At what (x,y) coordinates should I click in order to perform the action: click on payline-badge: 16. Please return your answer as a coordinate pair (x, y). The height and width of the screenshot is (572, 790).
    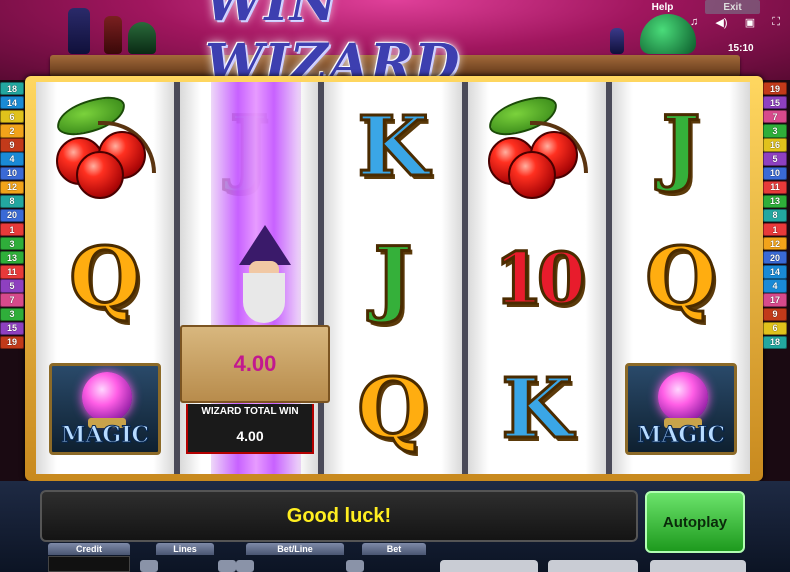
    Looking at the image, I should click on (775, 145).